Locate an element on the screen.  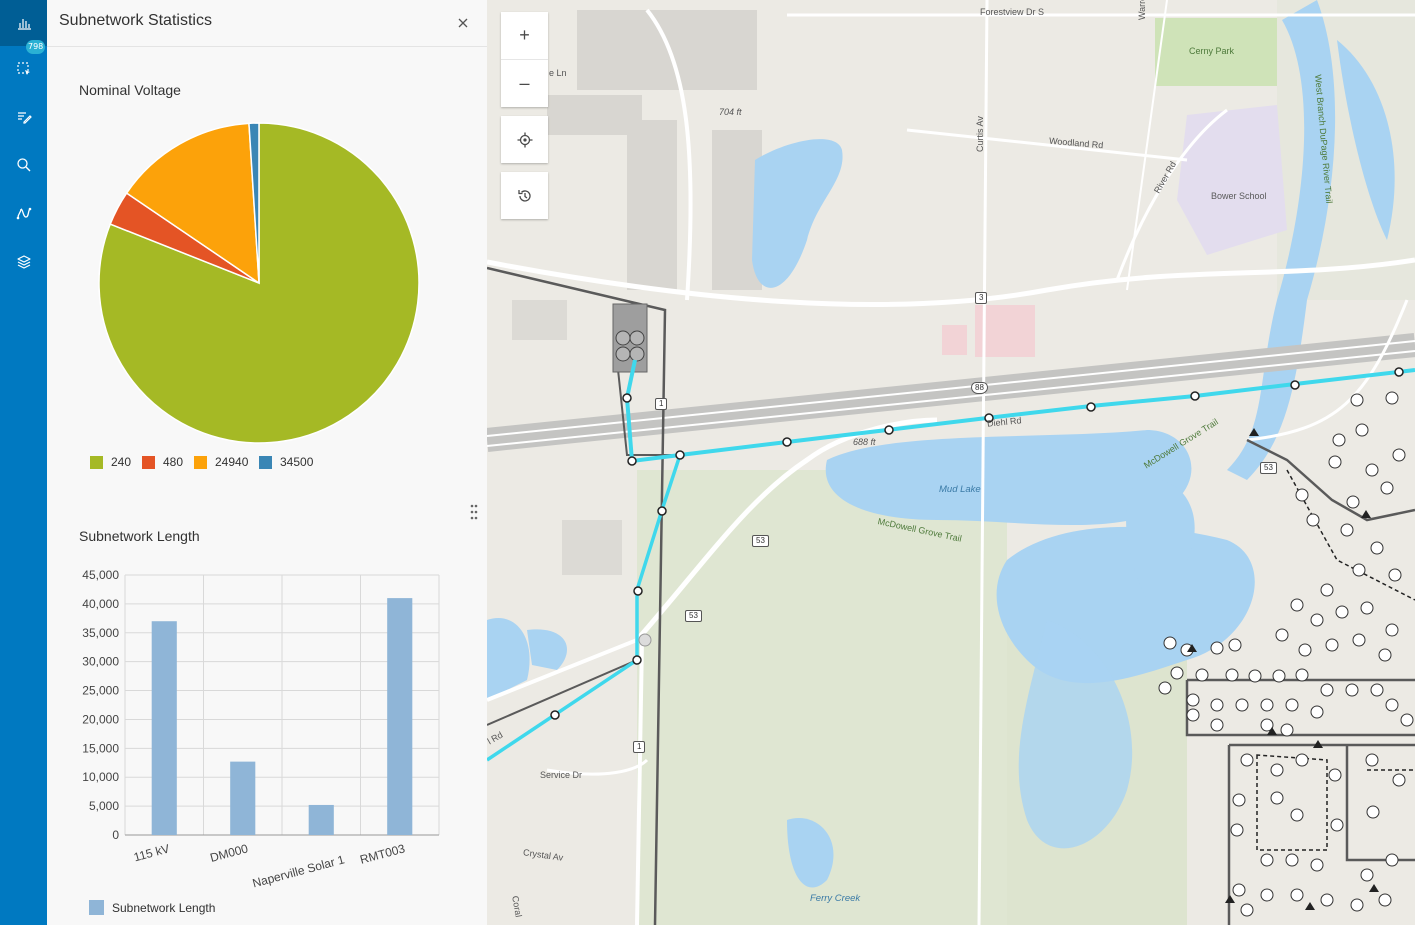
edit-icon is located at coordinates (24, 118).